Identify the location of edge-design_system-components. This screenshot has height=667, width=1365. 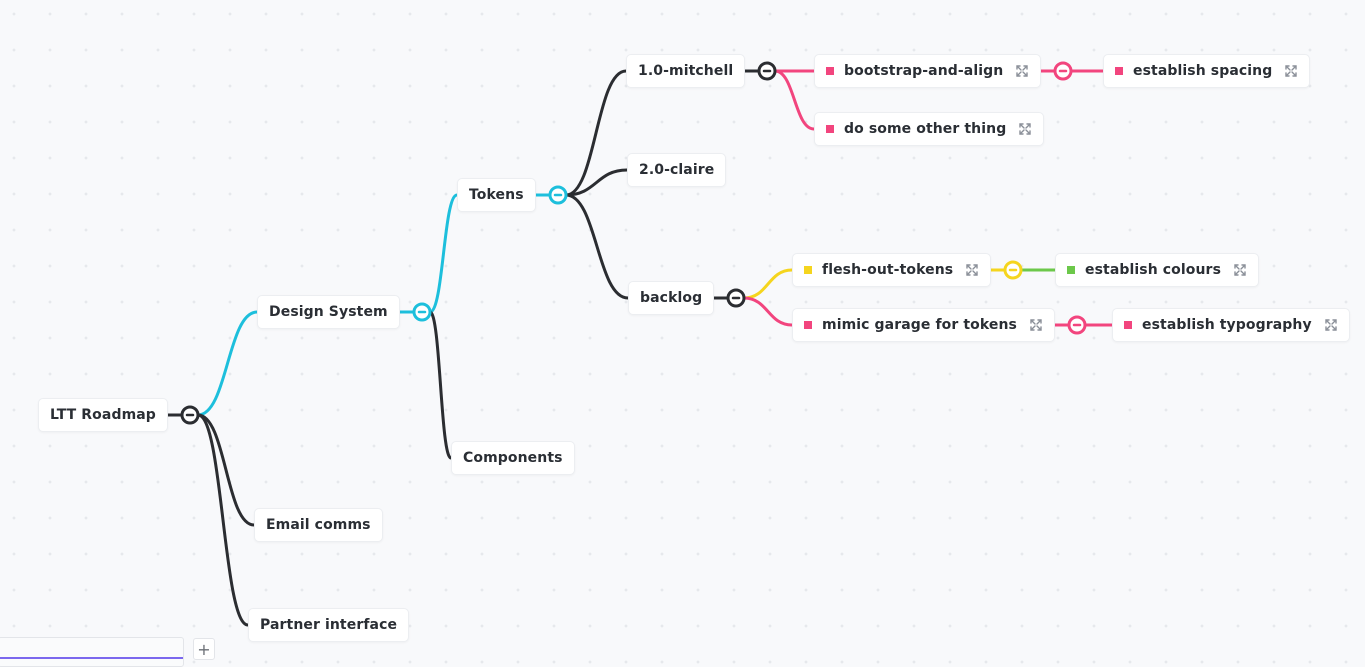
(440, 385).